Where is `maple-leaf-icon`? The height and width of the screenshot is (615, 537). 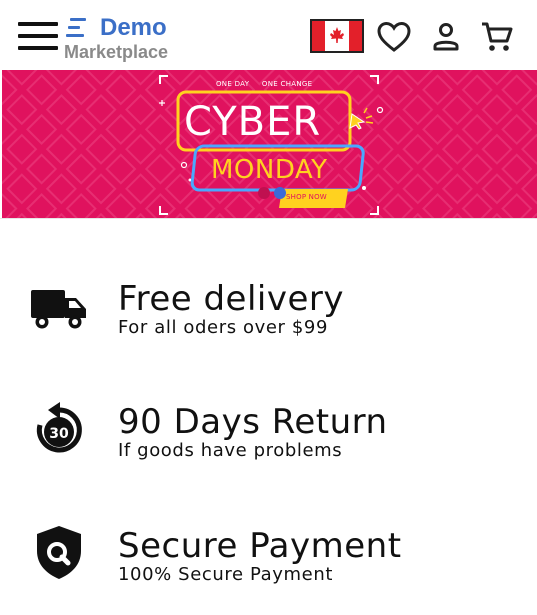
maple-leaf-icon is located at coordinates (337, 35).